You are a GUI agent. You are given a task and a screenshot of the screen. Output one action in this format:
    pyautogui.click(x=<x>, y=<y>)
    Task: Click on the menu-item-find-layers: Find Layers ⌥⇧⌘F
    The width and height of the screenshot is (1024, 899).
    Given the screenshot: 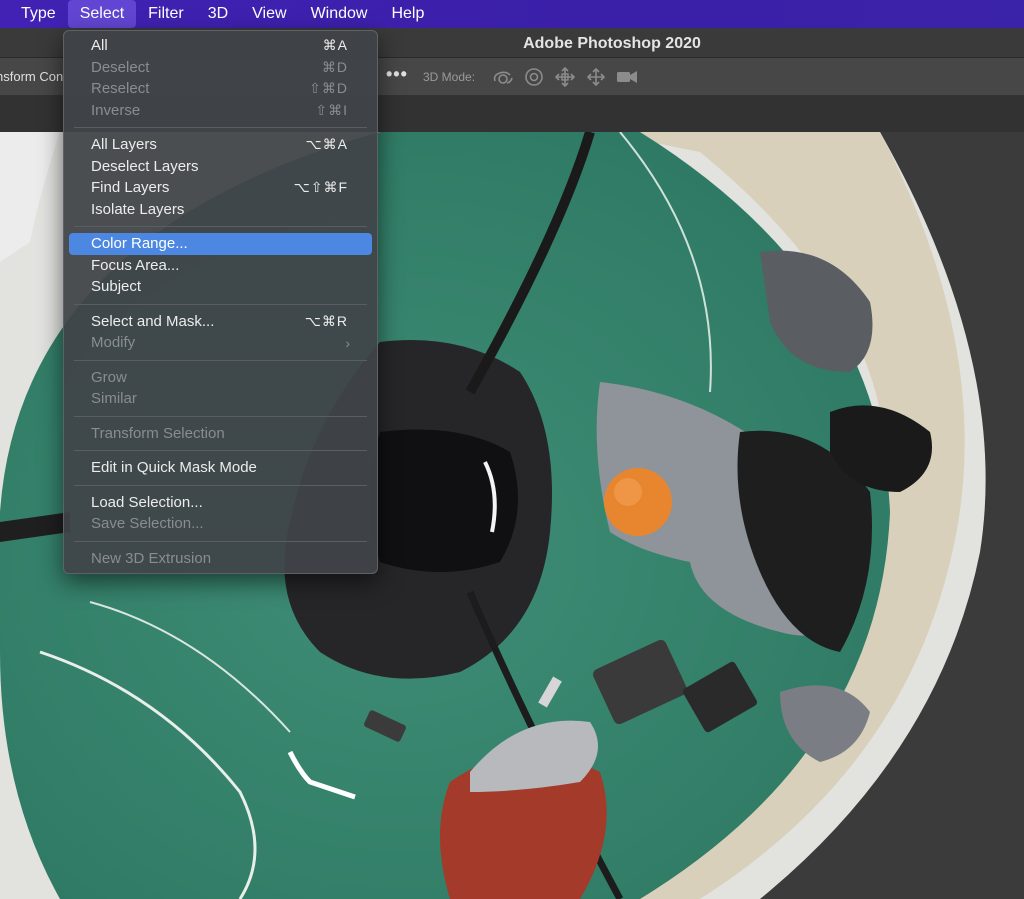 What is the action you would take?
    pyautogui.click(x=220, y=188)
    